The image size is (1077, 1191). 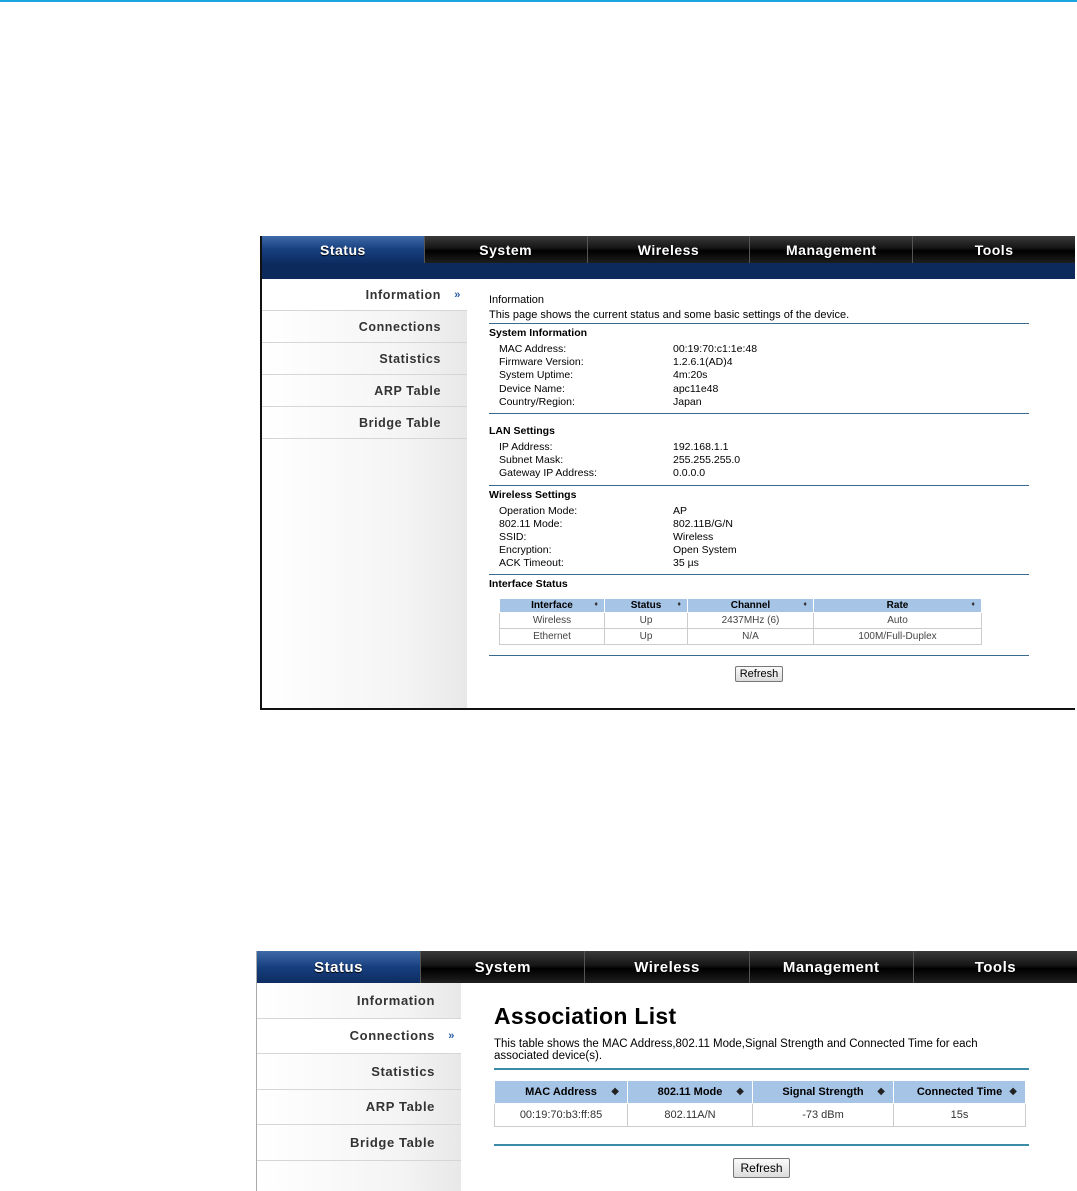 I want to click on info-row: 802.11 Mode: 802.11B/G/N, so click(x=759, y=524).